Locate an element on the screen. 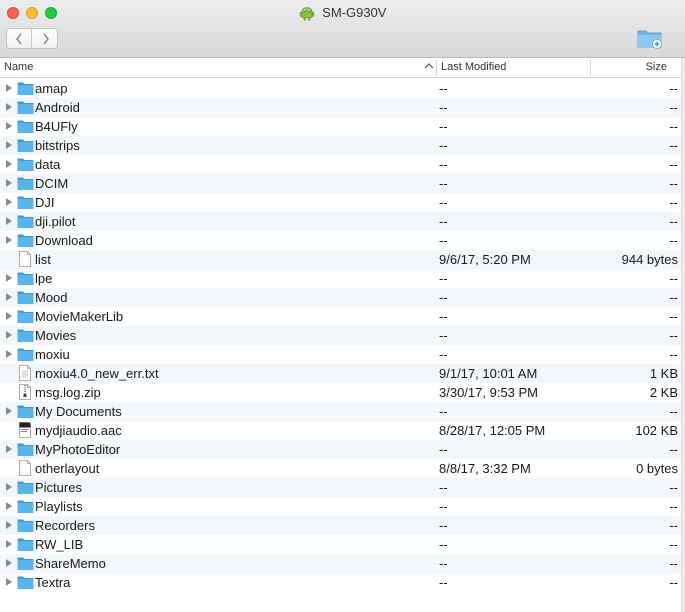  file-row: RW_LIB -- -- is located at coordinates (342, 544).